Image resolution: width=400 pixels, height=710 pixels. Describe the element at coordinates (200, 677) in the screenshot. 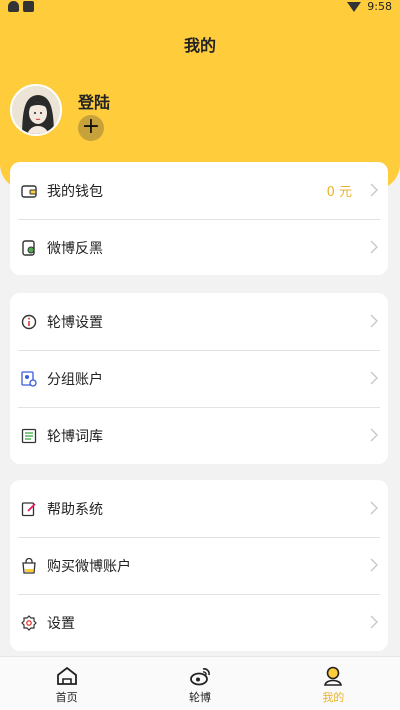

I see `weibo-icon` at that location.